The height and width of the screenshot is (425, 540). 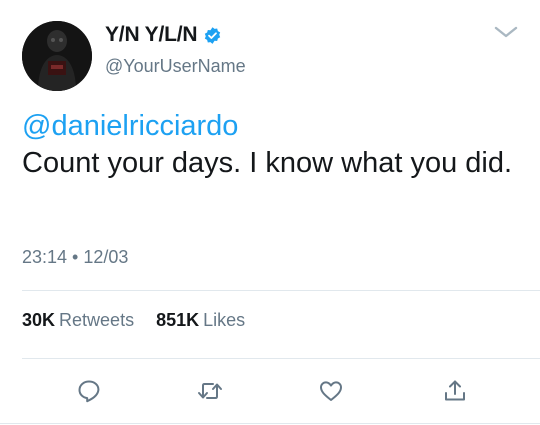 I want to click on verified-badge-icon, so click(x=212, y=35).